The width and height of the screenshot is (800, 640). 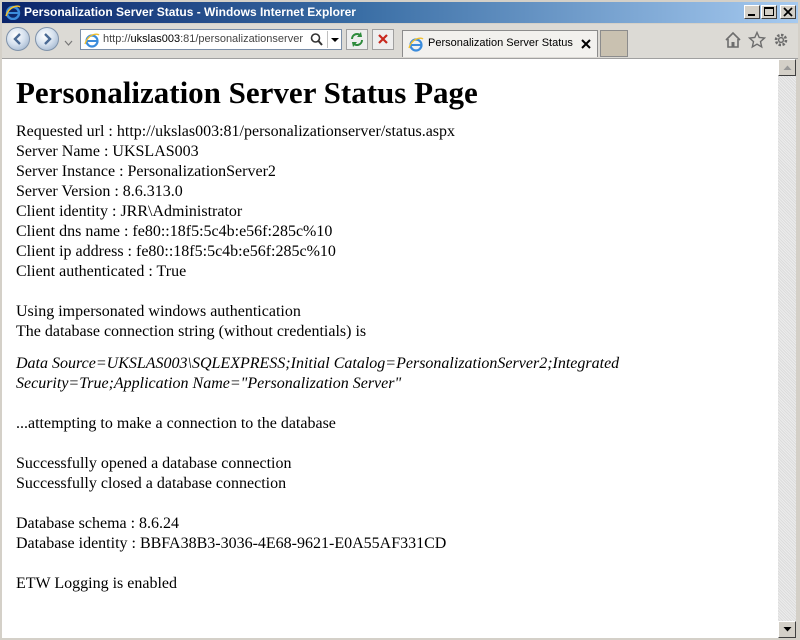 I want to click on info-client-authenticated: Client authenticated : True, so click(x=101, y=271).